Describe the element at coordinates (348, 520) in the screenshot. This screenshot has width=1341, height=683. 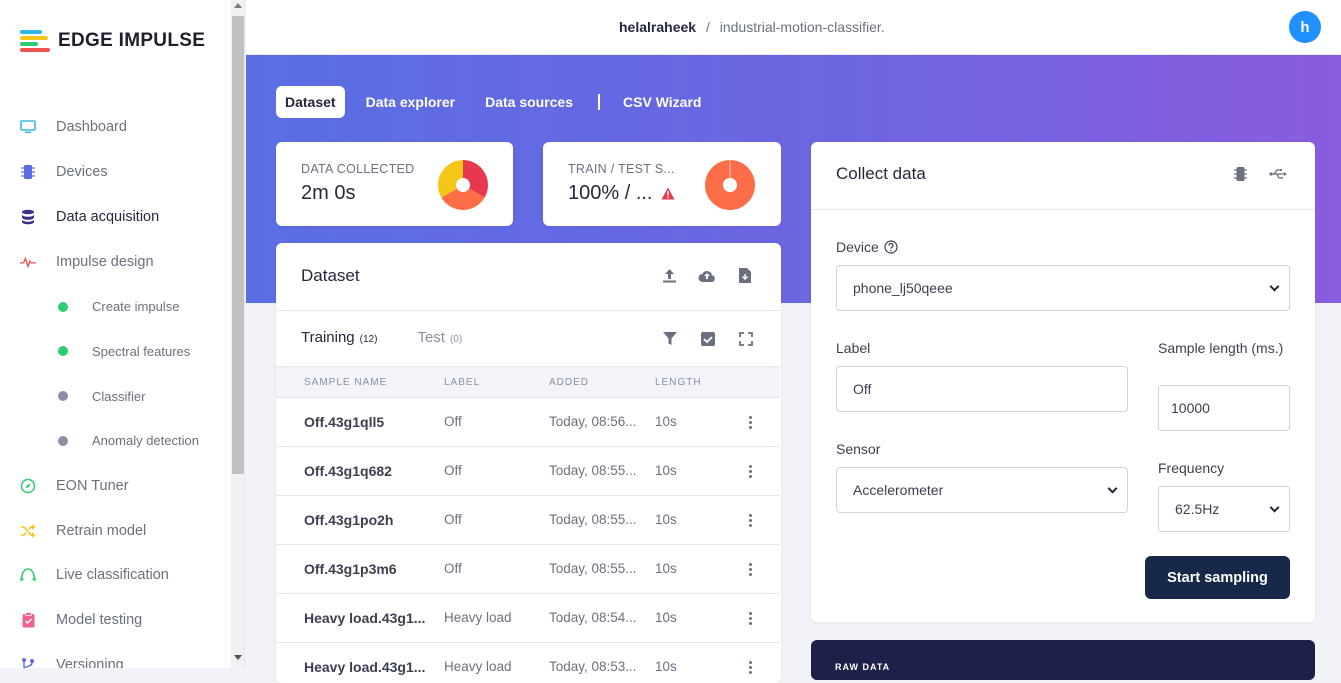
I see `sample-name: Off.43g1po2h` at that location.